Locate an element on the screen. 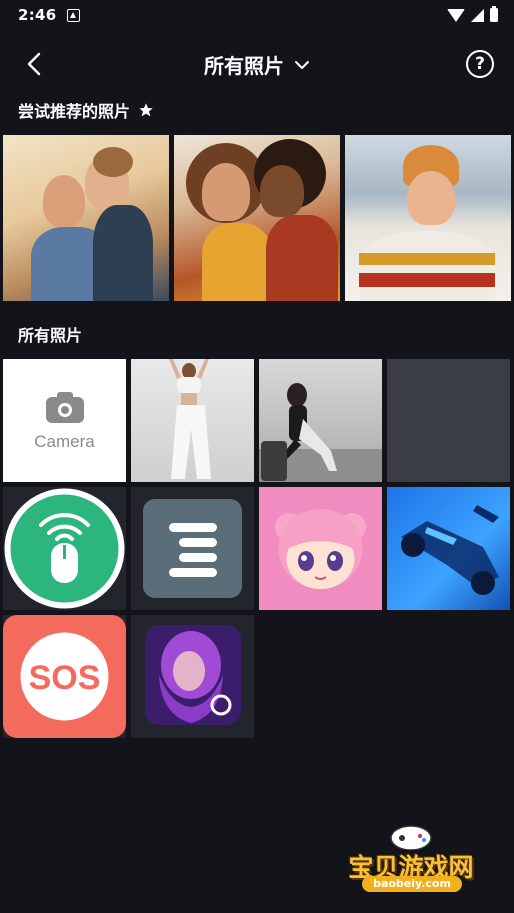  photo-mouse-app-icon is located at coordinates (64, 548).